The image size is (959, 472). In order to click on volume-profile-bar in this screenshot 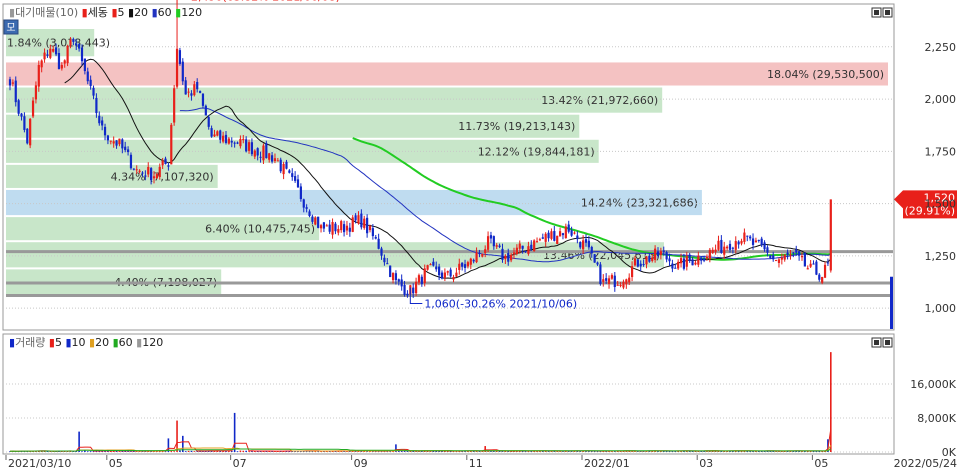, I will do `click(447, 74)`.